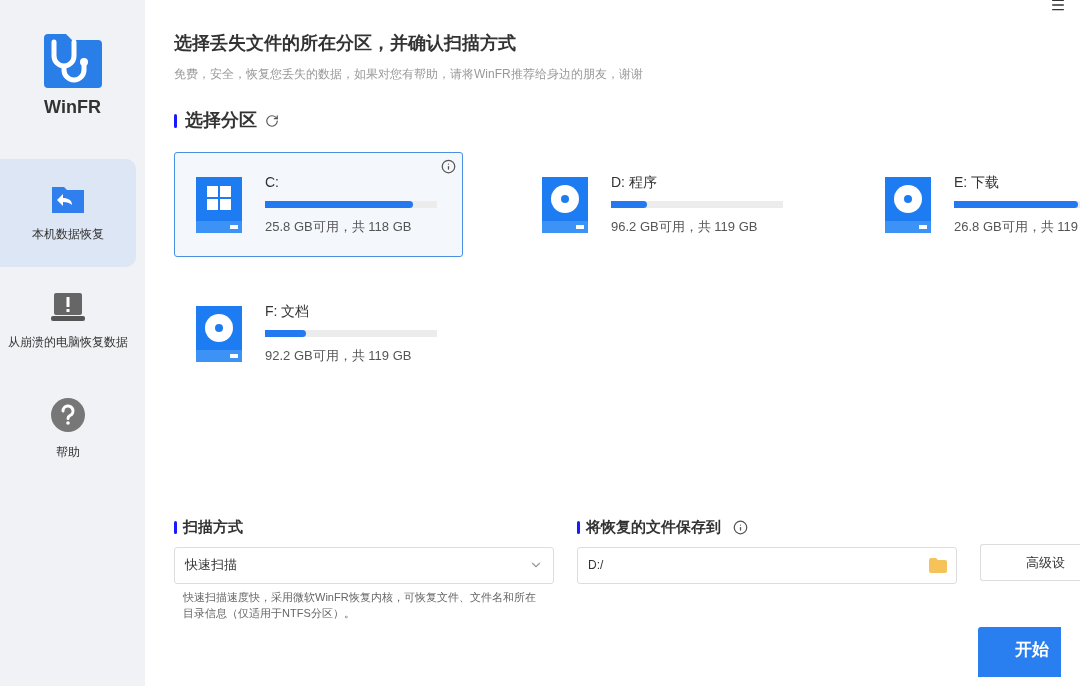 The height and width of the screenshot is (686, 1080). I want to click on sidebar-item: 从崩溃的电脑恢复数据, so click(68, 321).